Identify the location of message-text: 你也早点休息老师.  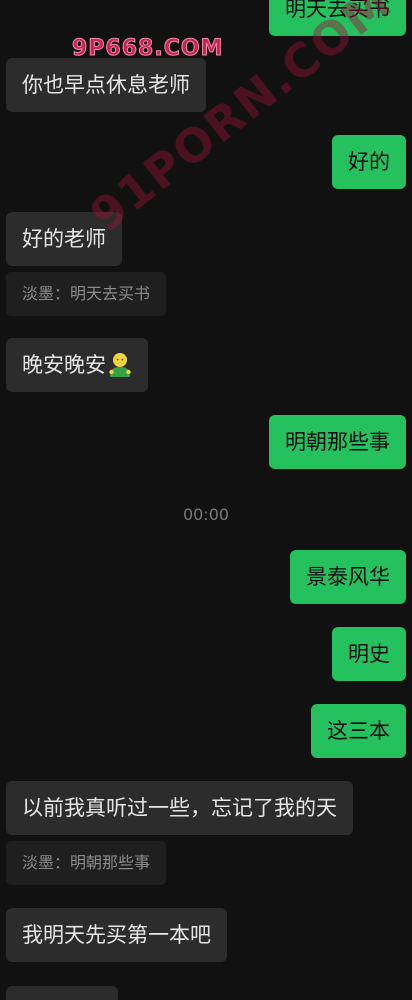
(106, 85).